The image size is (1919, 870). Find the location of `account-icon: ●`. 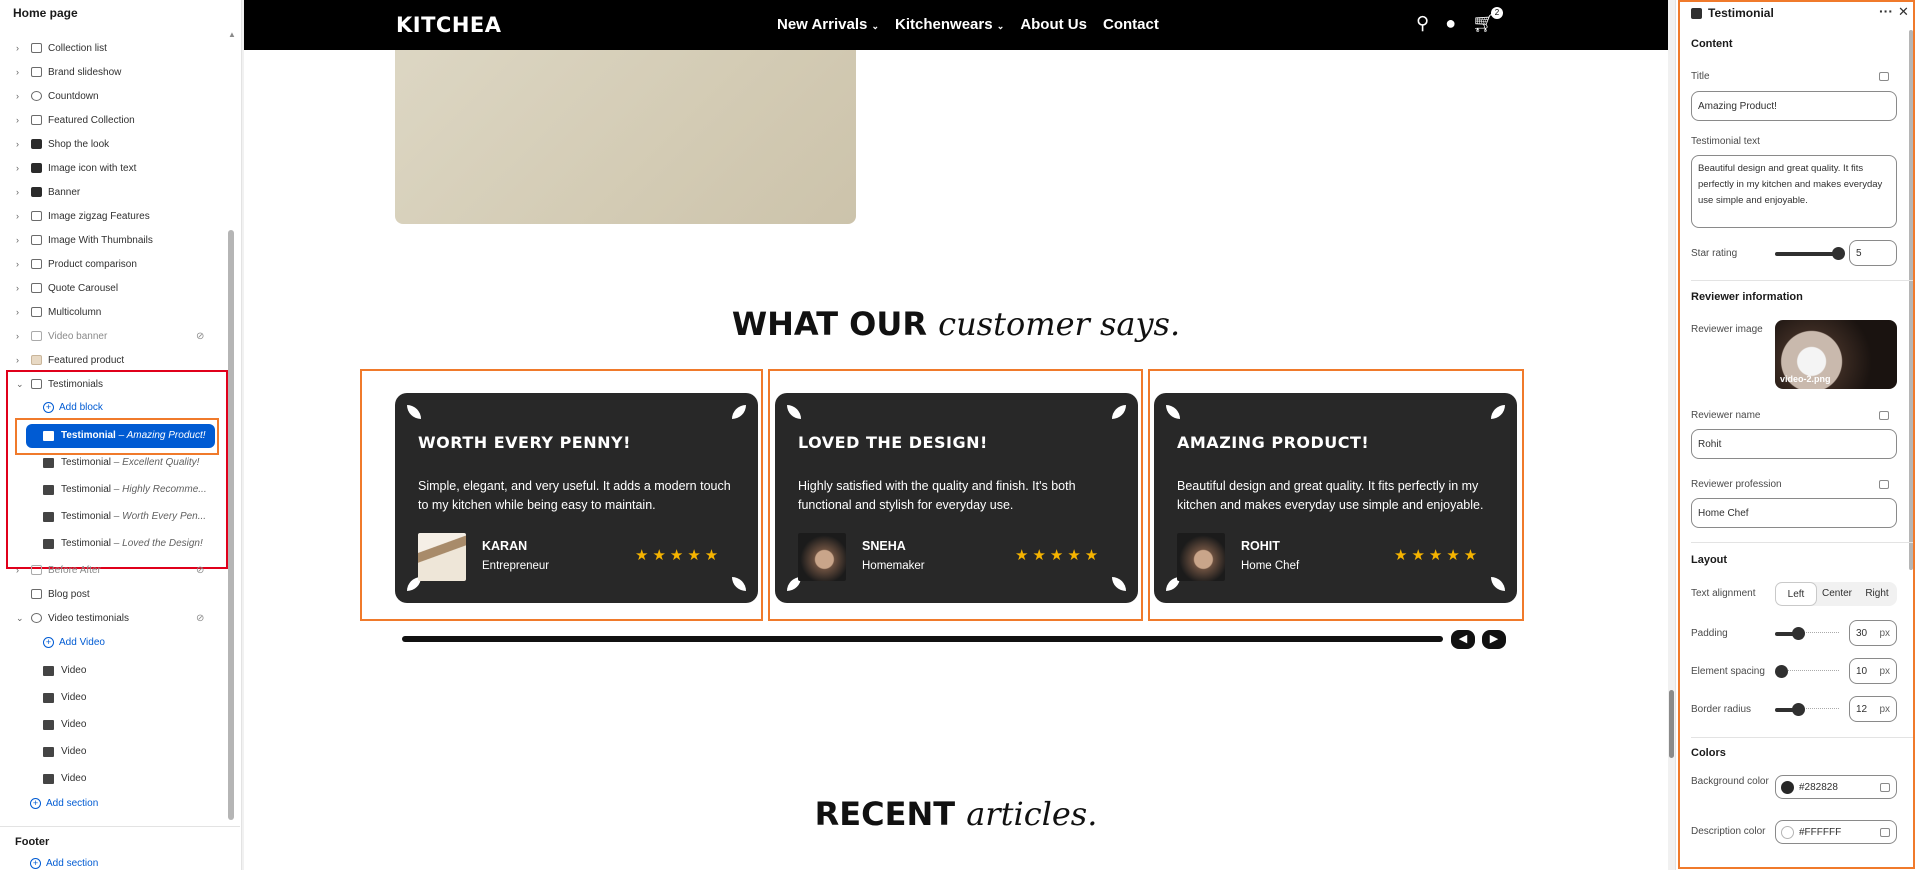

account-icon: ● is located at coordinates (1450, 23).